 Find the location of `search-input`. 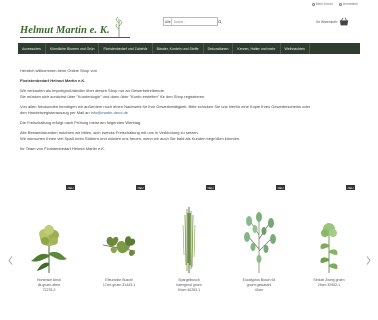

search-input is located at coordinates (194, 21).